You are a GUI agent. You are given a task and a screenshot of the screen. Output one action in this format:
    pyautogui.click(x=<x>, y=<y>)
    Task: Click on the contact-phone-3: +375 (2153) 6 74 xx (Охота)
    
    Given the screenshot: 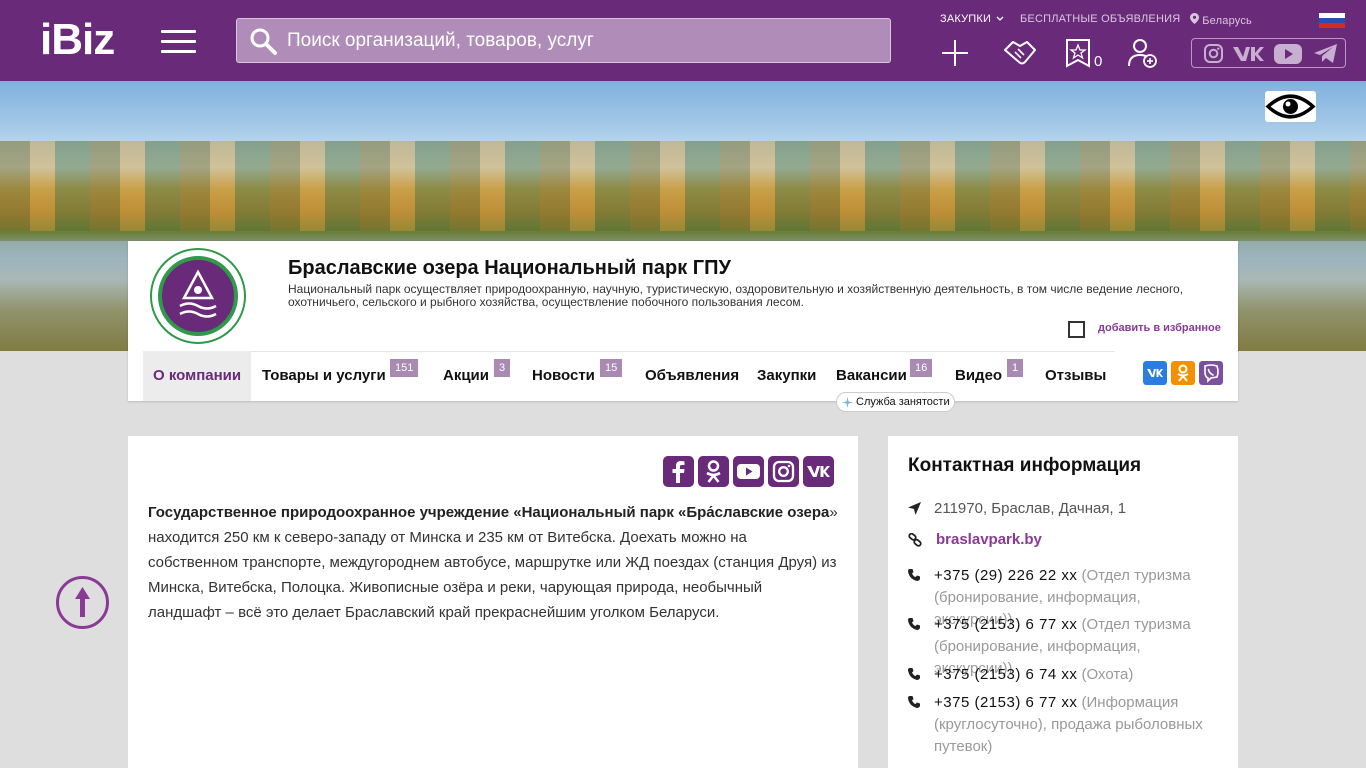 What is the action you would take?
    pyautogui.click(x=1063, y=675)
    